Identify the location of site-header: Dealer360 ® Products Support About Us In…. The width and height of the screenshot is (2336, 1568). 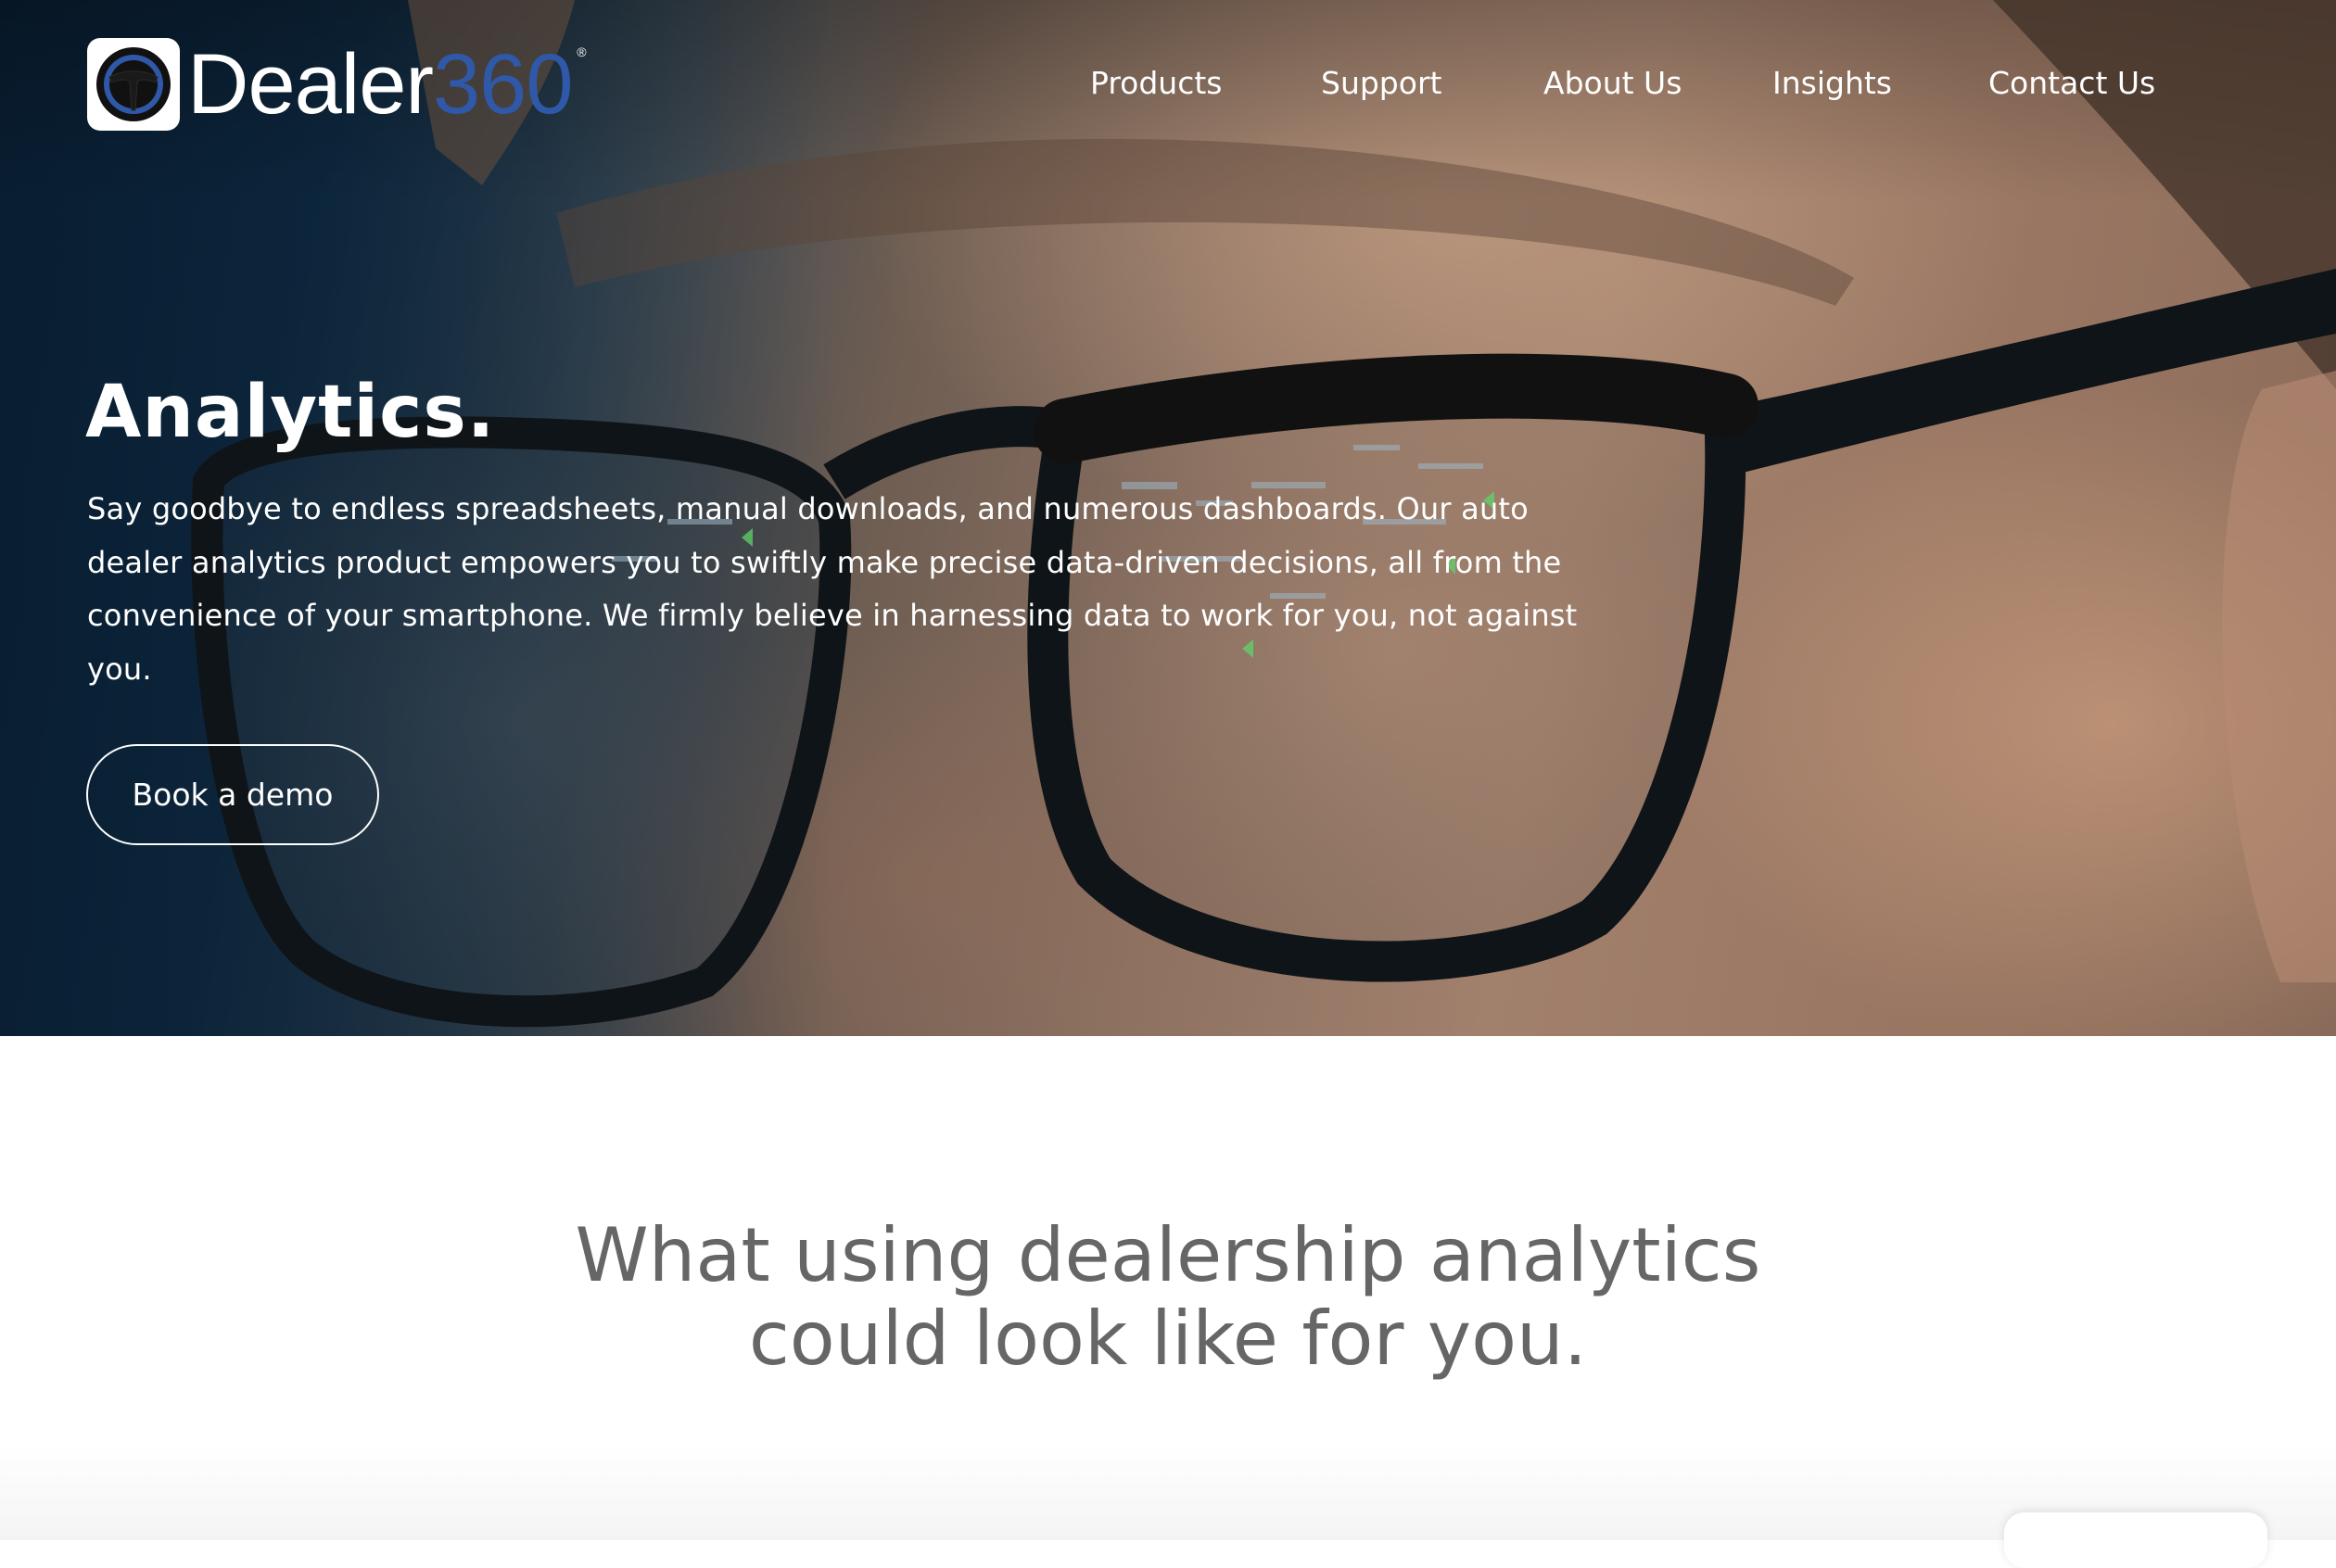
(1168, 83).